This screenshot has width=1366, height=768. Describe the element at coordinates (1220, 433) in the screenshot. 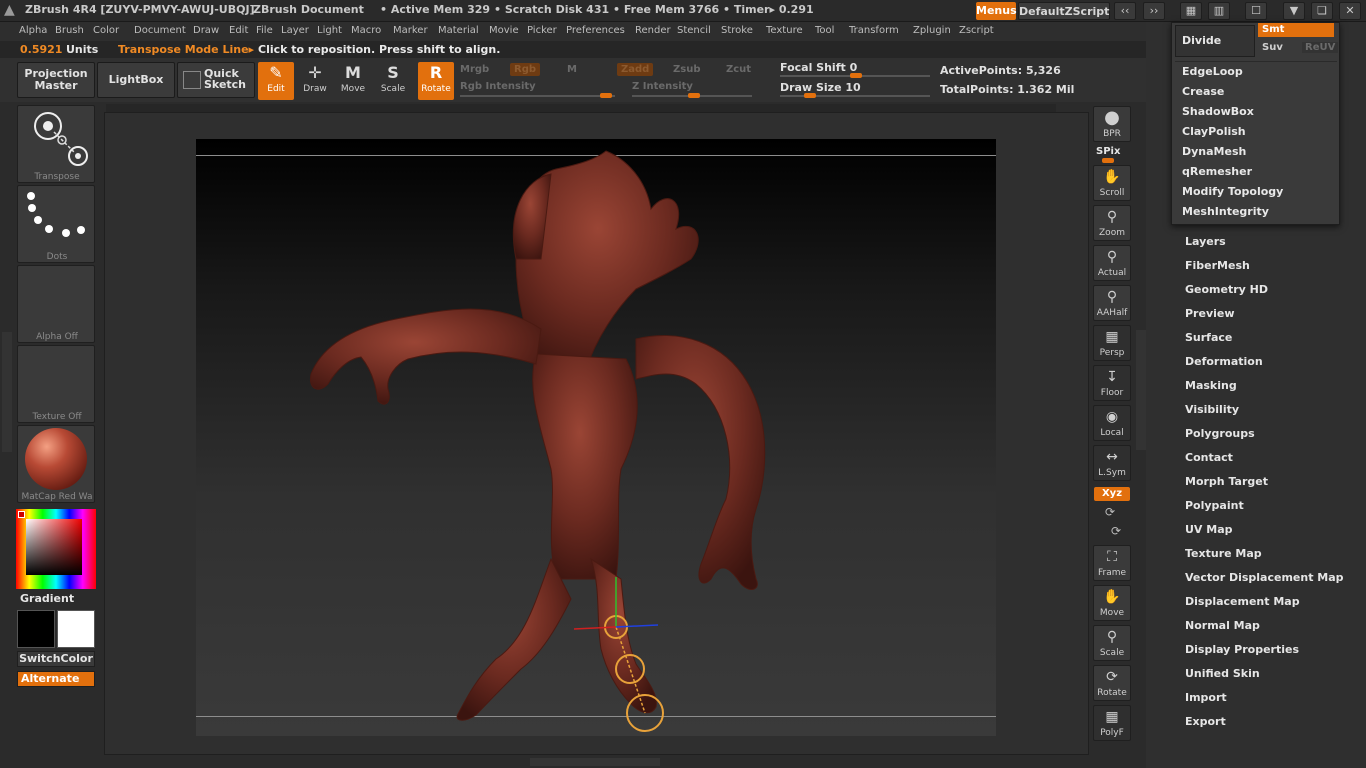

I see `tool-polygroups: Polygroups` at that location.